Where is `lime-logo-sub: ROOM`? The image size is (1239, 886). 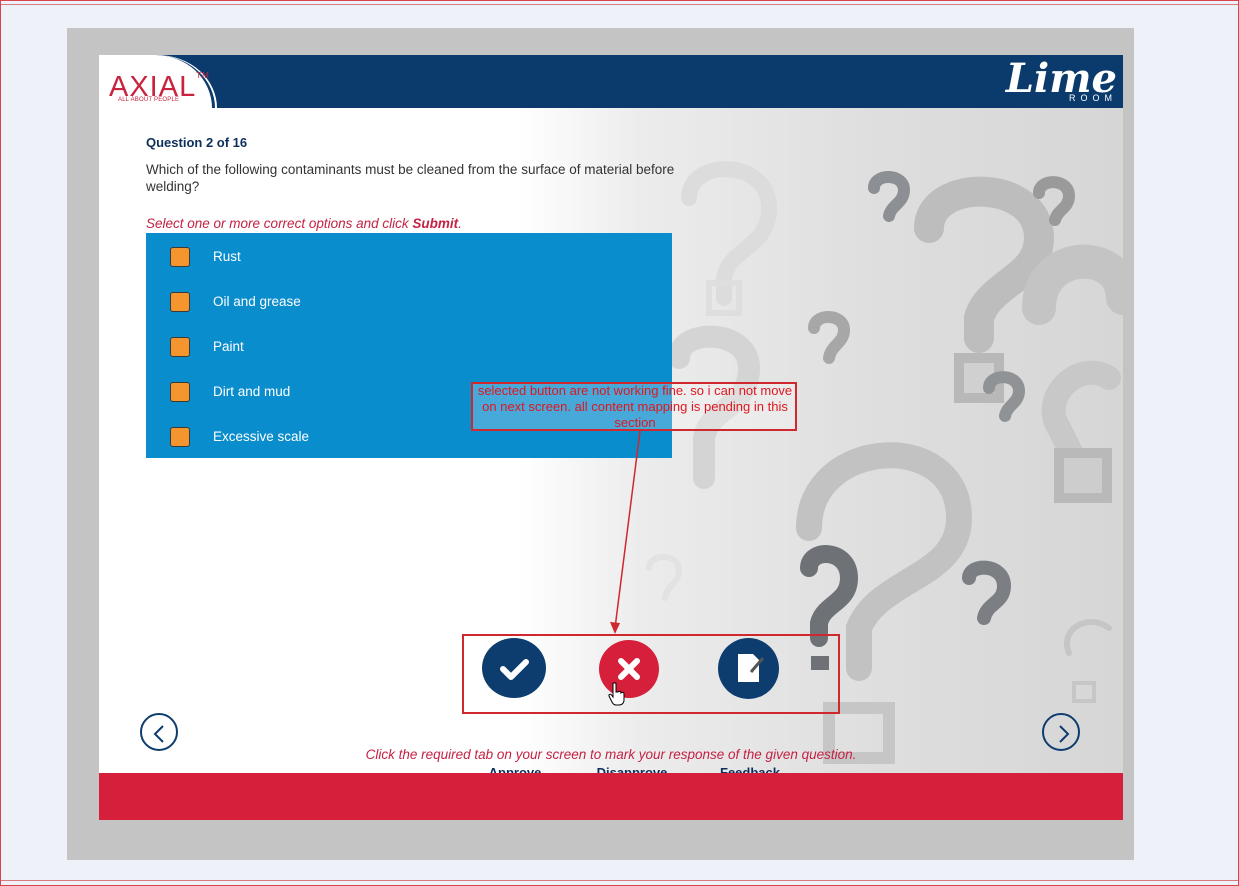
lime-logo-sub: ROOM is located at coordinates (1093, 98).